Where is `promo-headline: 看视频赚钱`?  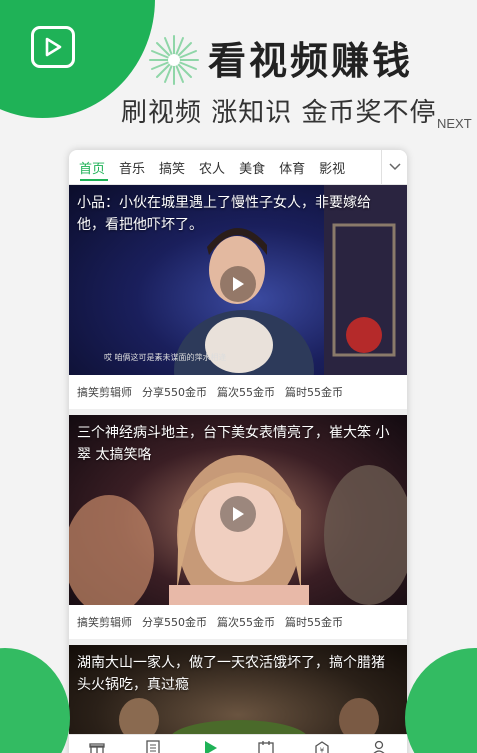
promo-headline: 看视频赚钱 is located at coordinates (311, 61).